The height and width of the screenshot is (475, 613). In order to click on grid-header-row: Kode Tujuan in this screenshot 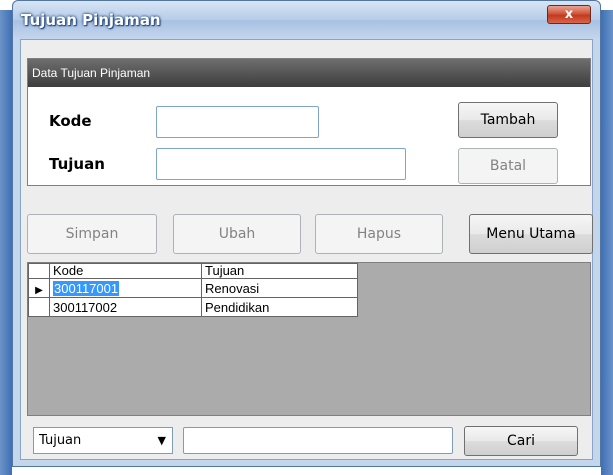, I will do `click(193, 271)`.